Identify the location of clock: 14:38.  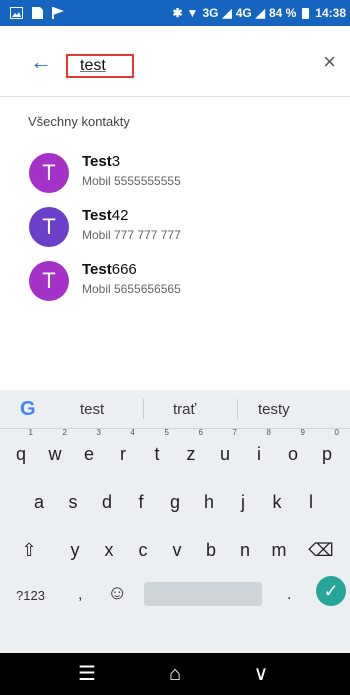
(330, 13).